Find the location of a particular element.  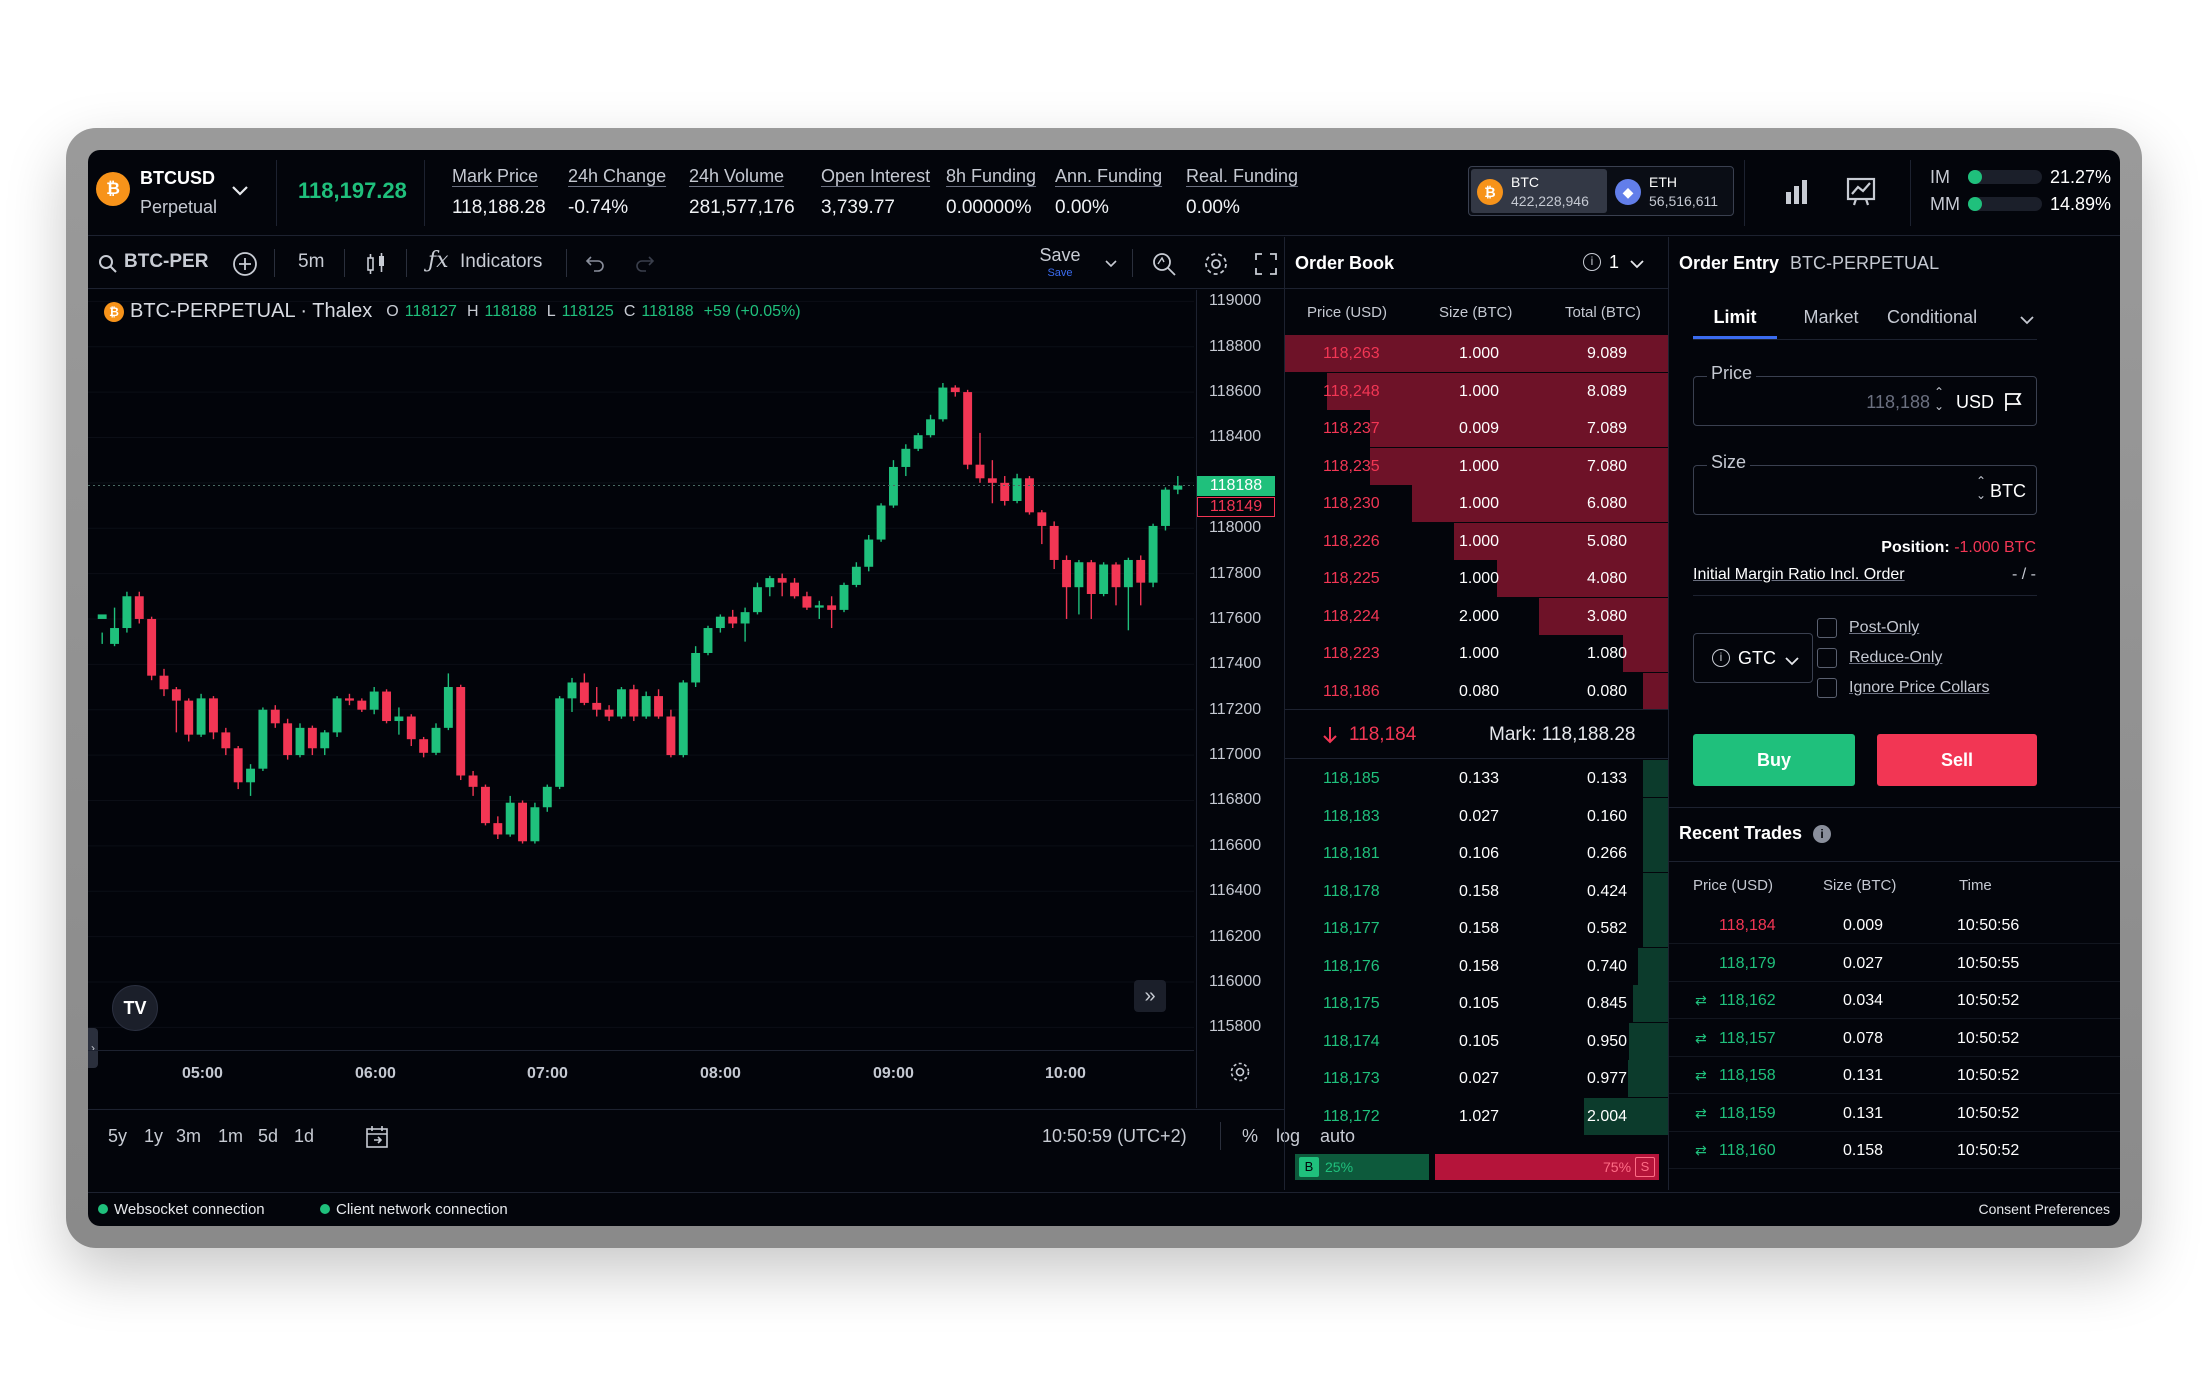

axis-settings-icon is located at coordinates (1240, 1072).